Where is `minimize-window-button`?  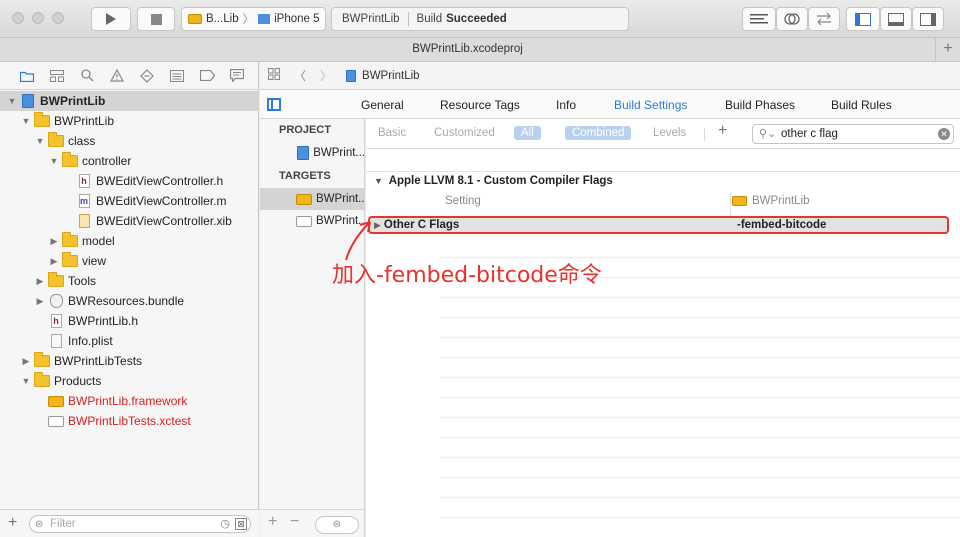
minimize-window-button is located at coordinates (38, 18).